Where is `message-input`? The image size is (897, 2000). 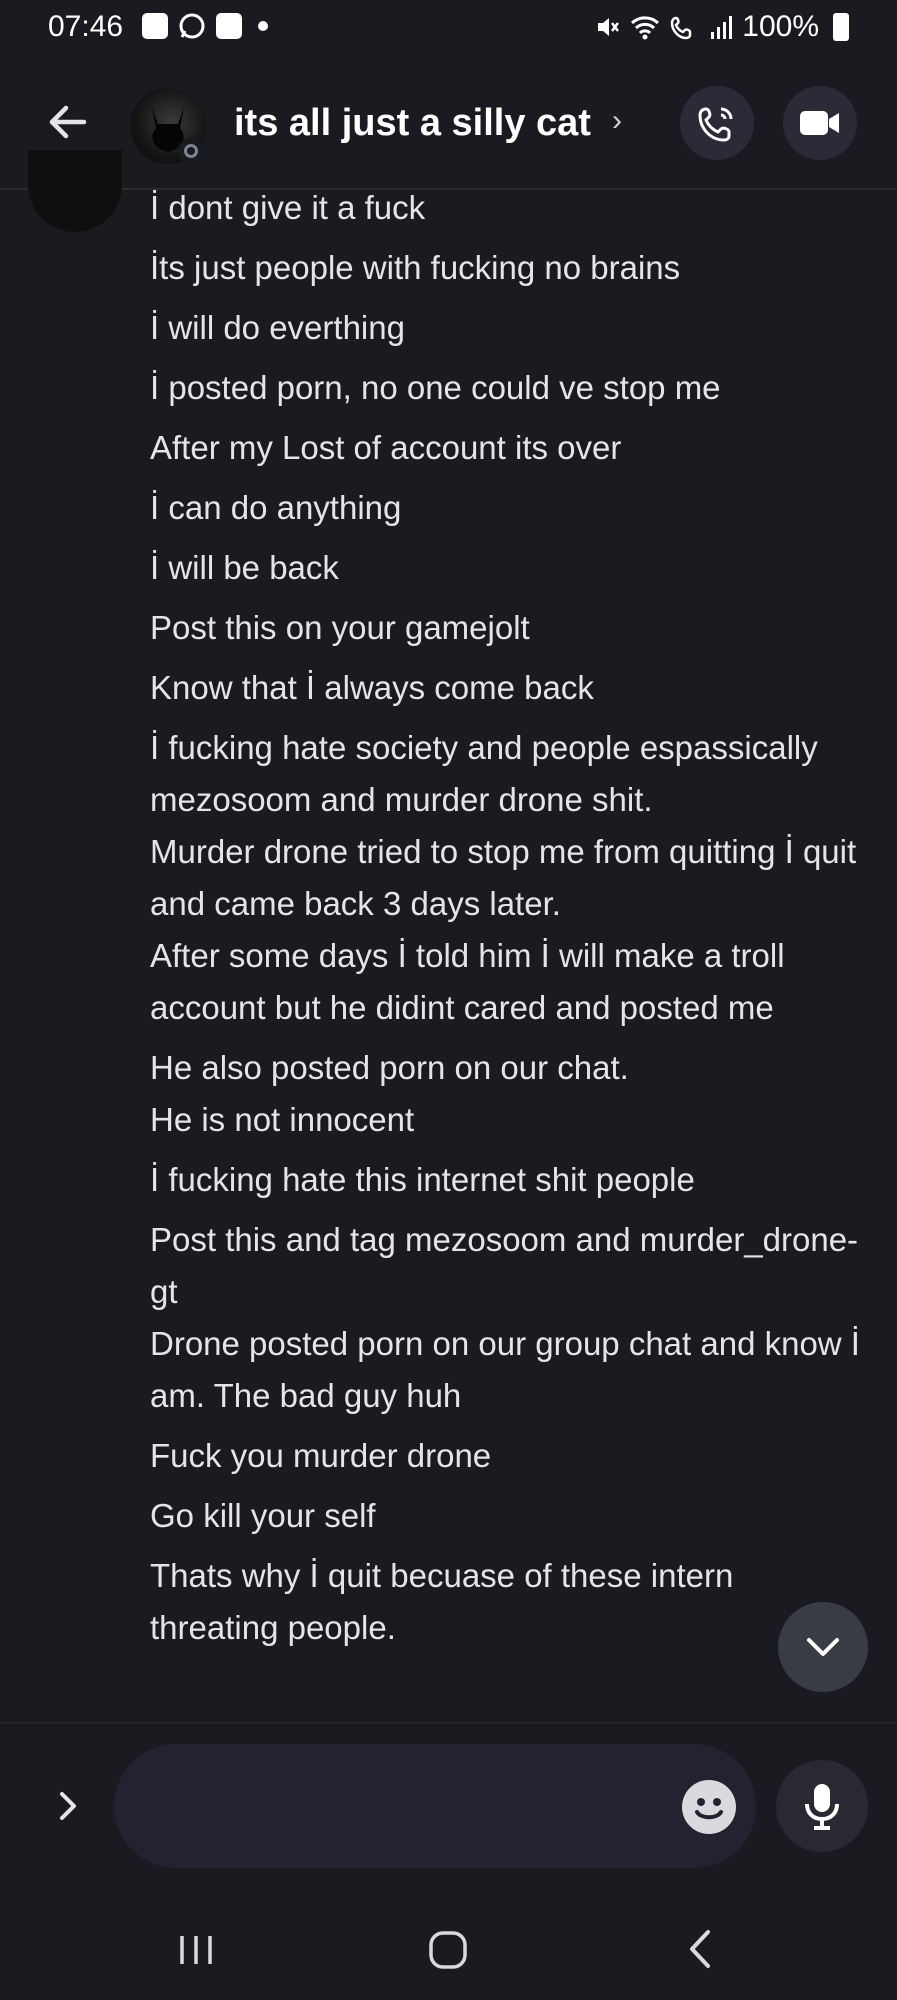
message-input is located at coordinates (435, 1806).